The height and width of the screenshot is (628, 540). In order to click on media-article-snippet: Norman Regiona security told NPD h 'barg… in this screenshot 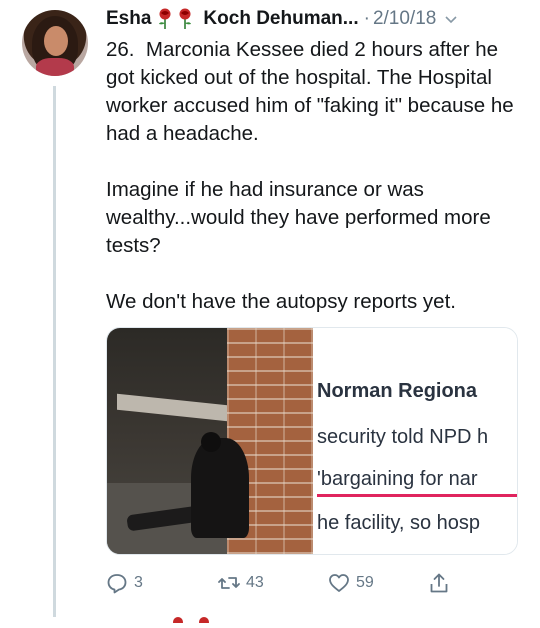, I will do `click(416, 441)`.